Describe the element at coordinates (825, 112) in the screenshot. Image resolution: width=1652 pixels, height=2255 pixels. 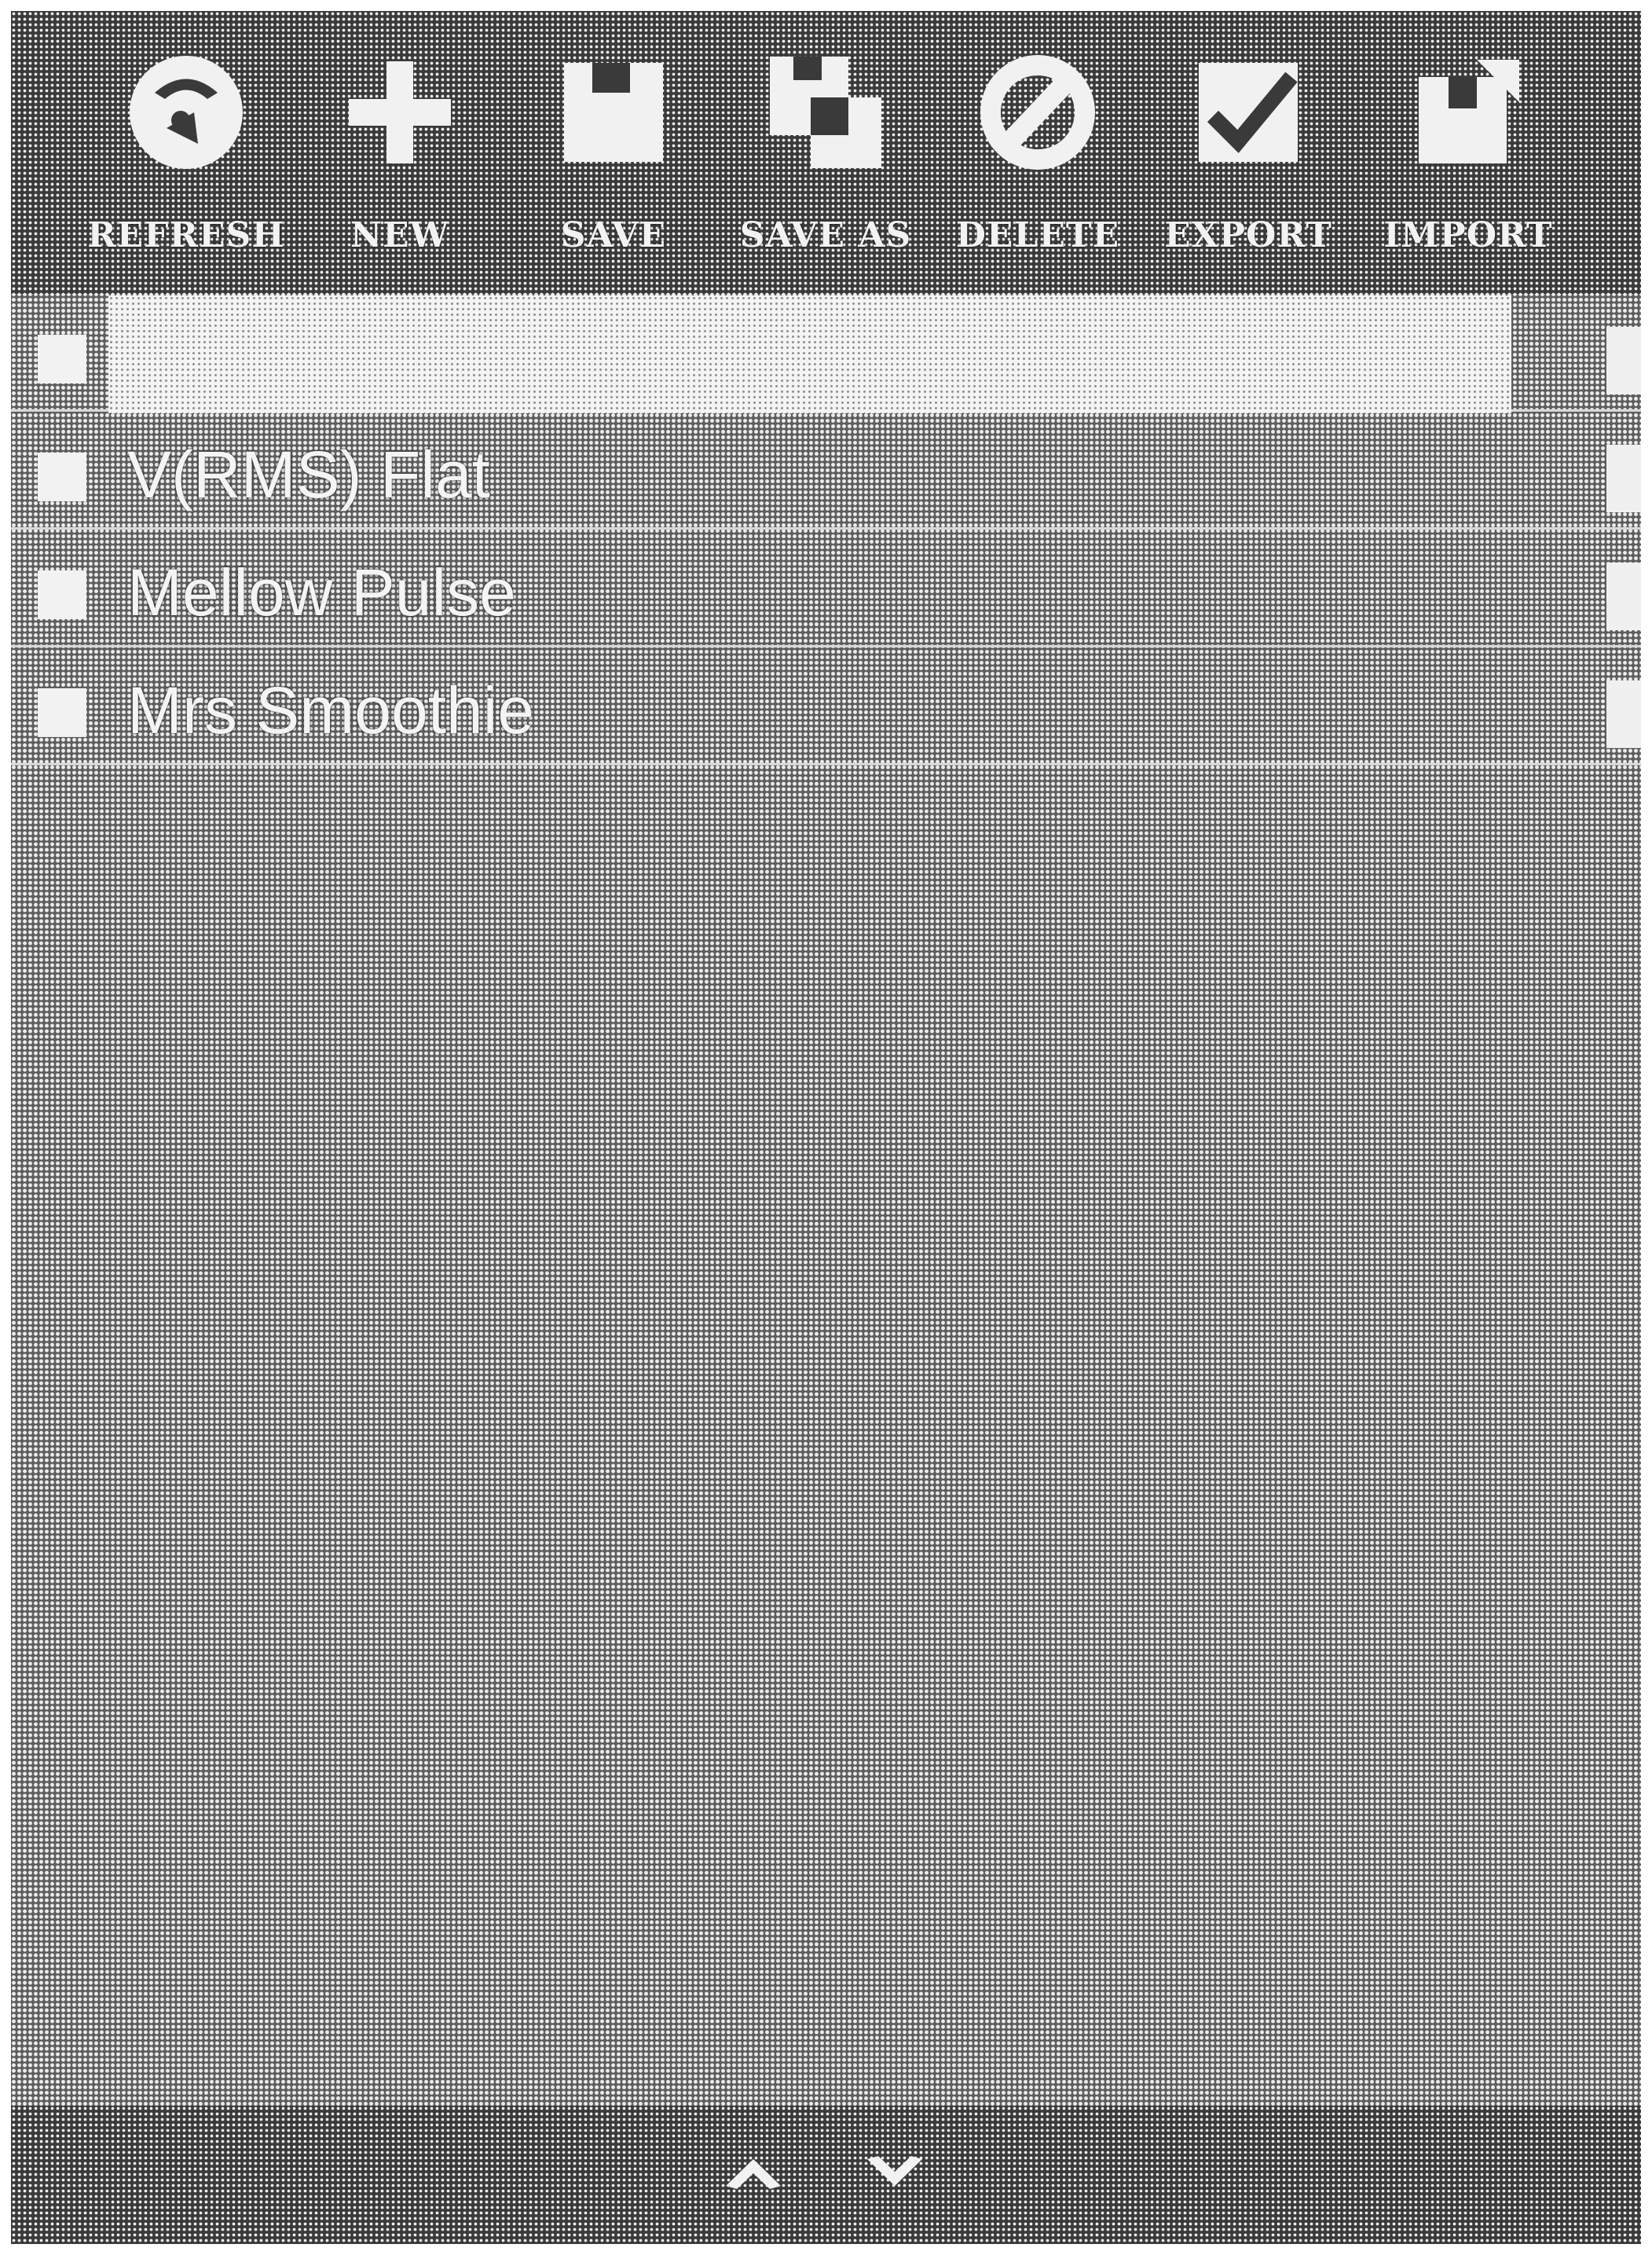
I see `save-as-icon` at that location.